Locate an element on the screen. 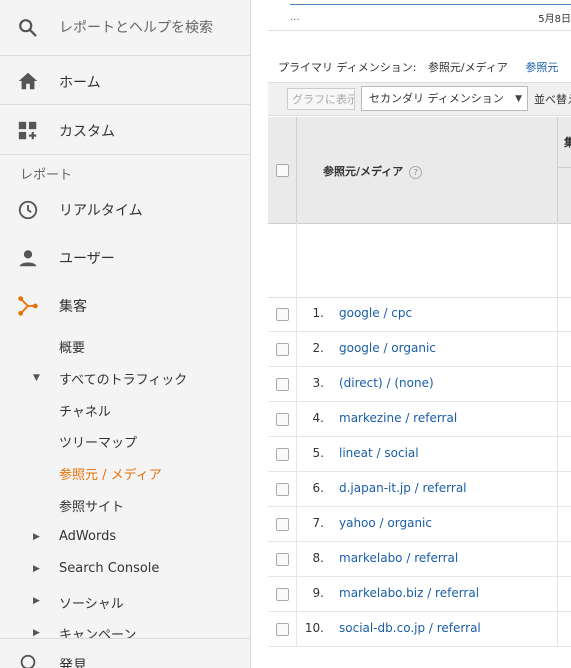 The height and width of the screenshot is (668, 571). primary-dimension-selected: 参照元/メディア is located at coordinates (468, 68).